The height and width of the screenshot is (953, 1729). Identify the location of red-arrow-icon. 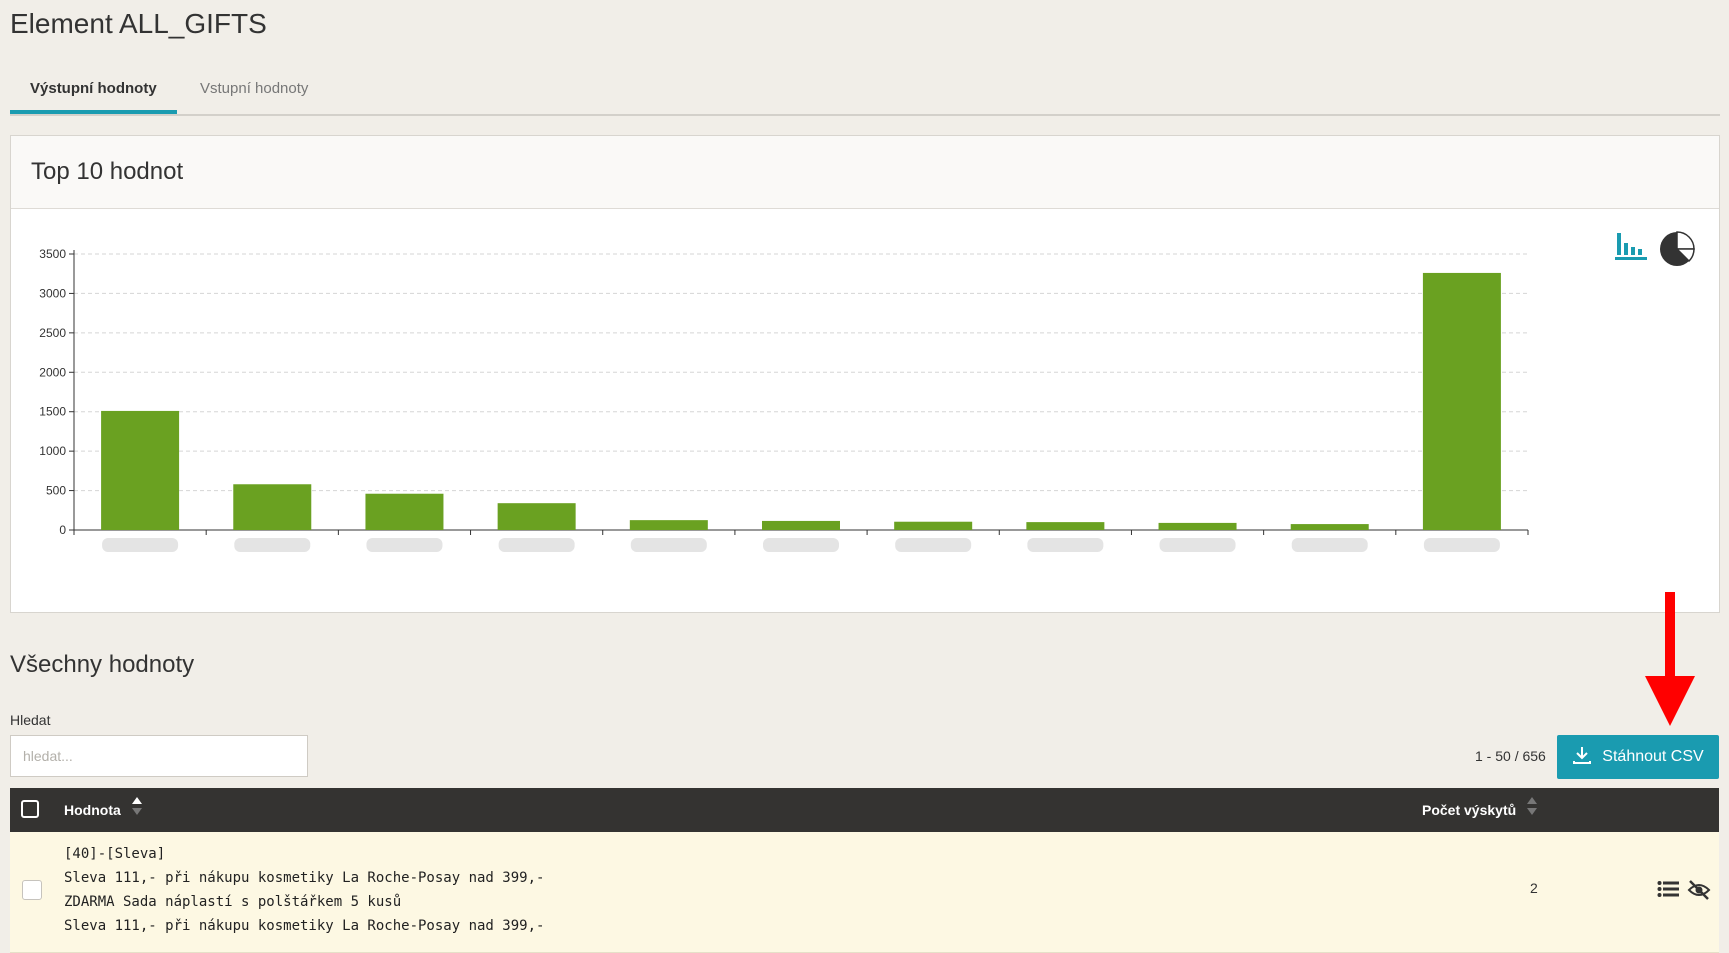
(1670, 661).